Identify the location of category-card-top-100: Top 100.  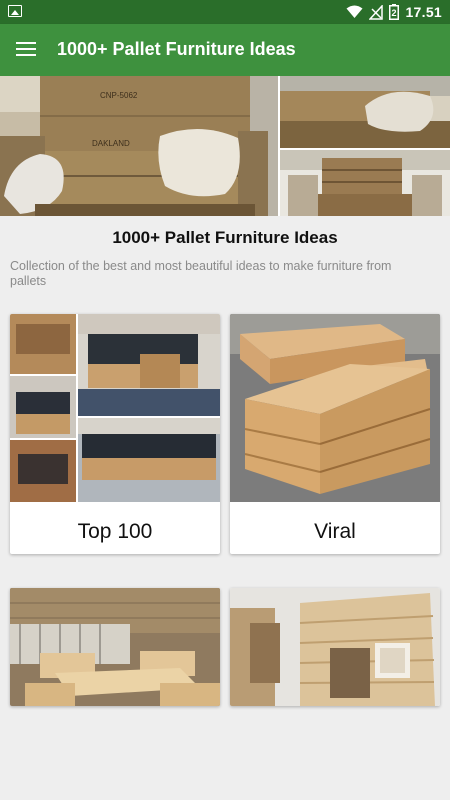
(115, 434).